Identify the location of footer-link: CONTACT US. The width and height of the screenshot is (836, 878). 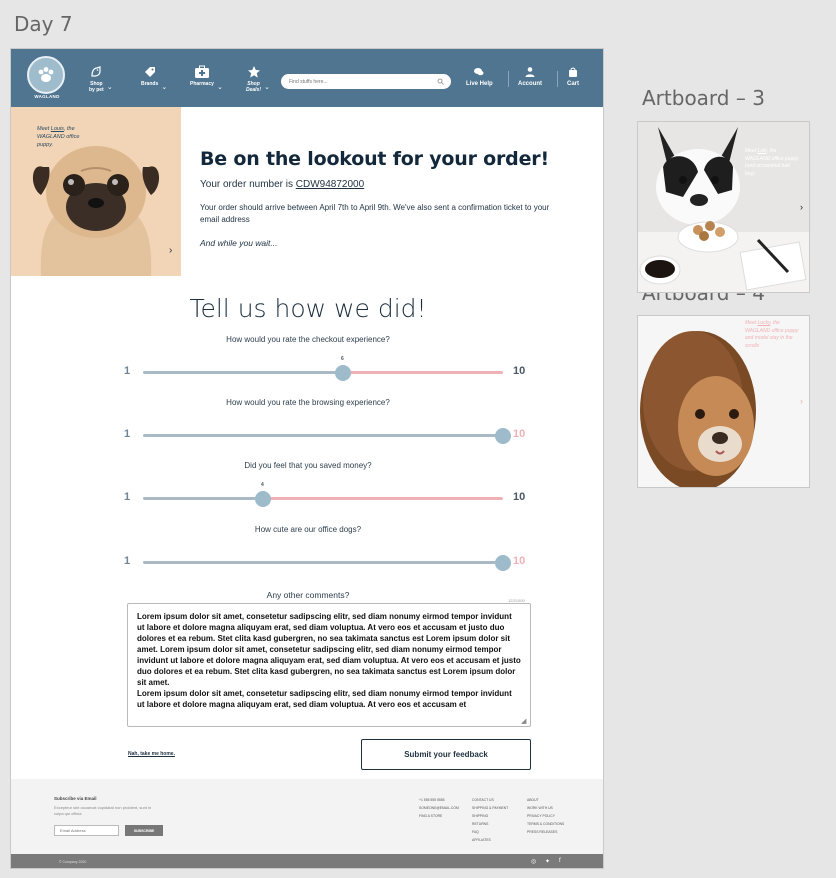
(490, 800).